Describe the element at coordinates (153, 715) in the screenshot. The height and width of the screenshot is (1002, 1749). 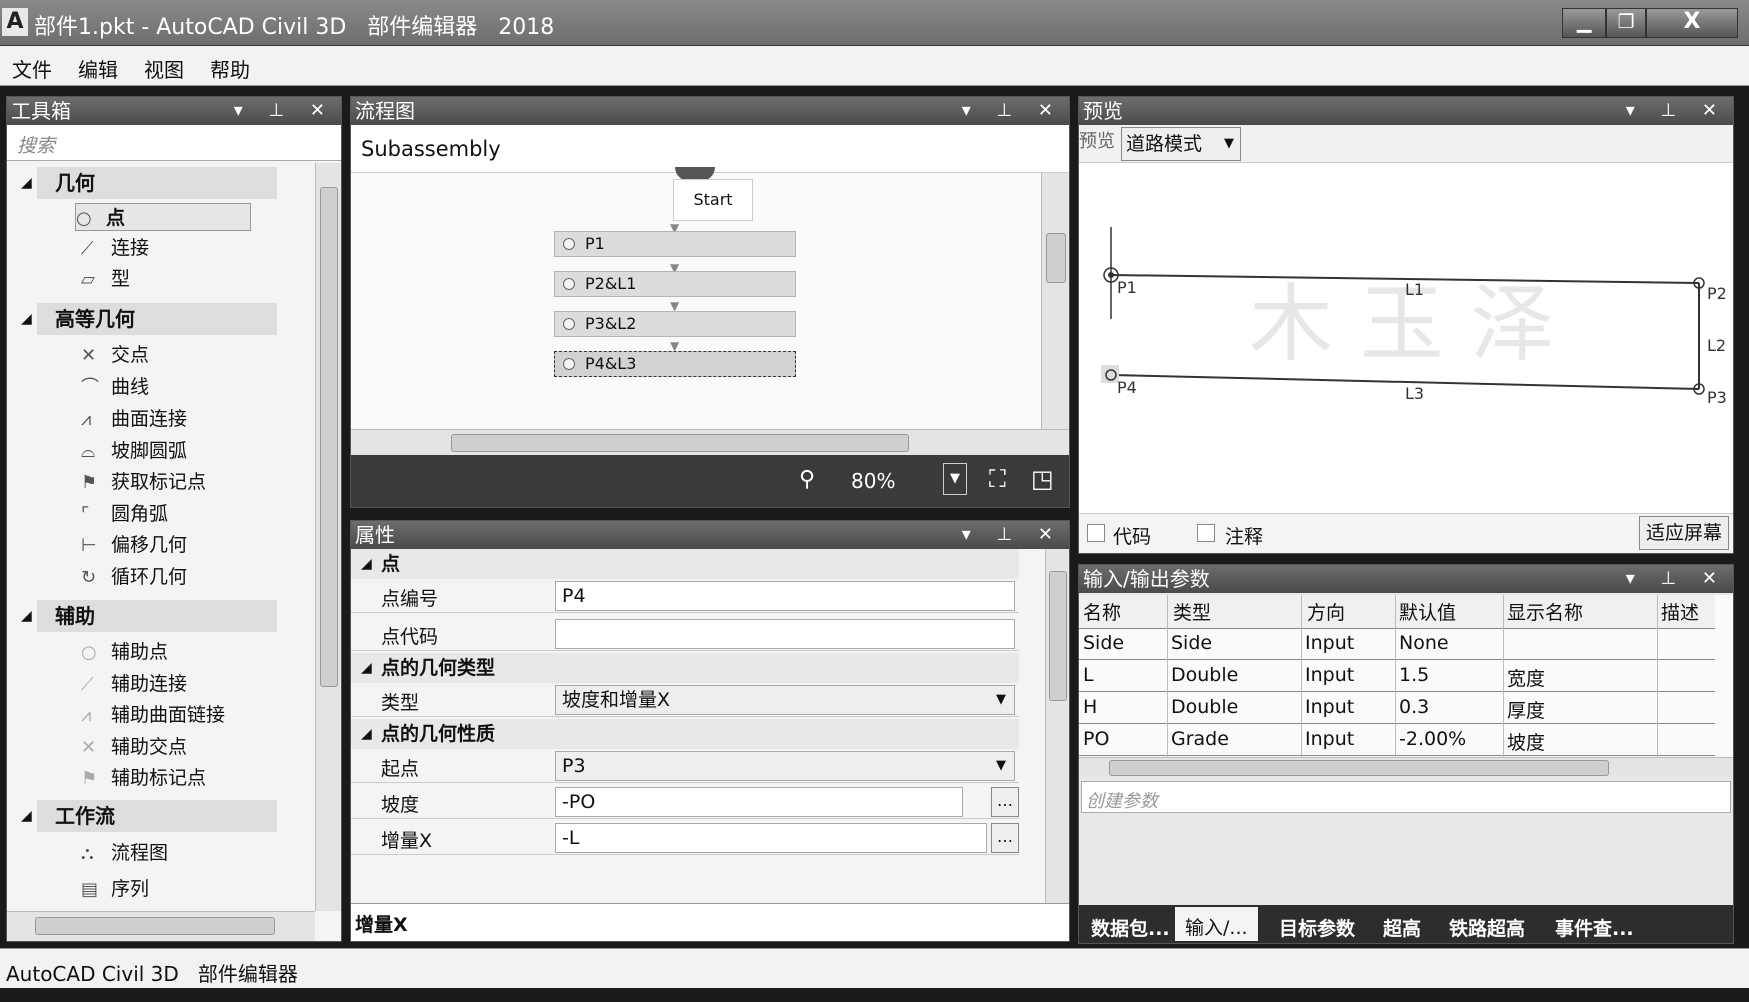
I see `tool-aux-surface-link: ⩘ 辅助曲面链接` at that location.